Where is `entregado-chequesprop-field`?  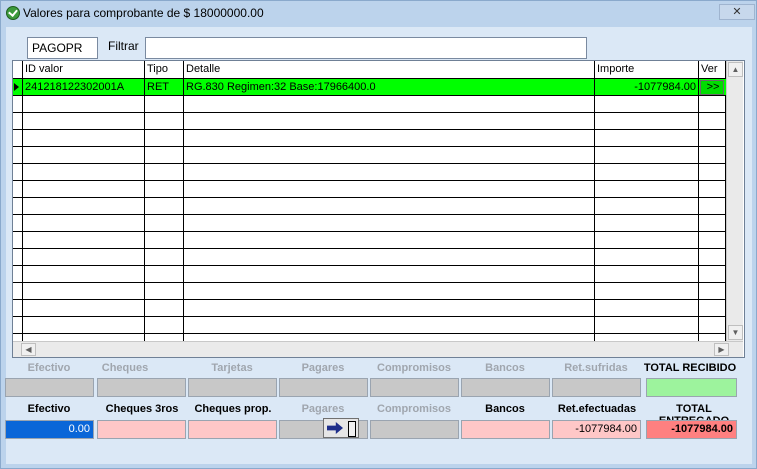 entregado-chequesprop-field is located at coordinates (232, 429).